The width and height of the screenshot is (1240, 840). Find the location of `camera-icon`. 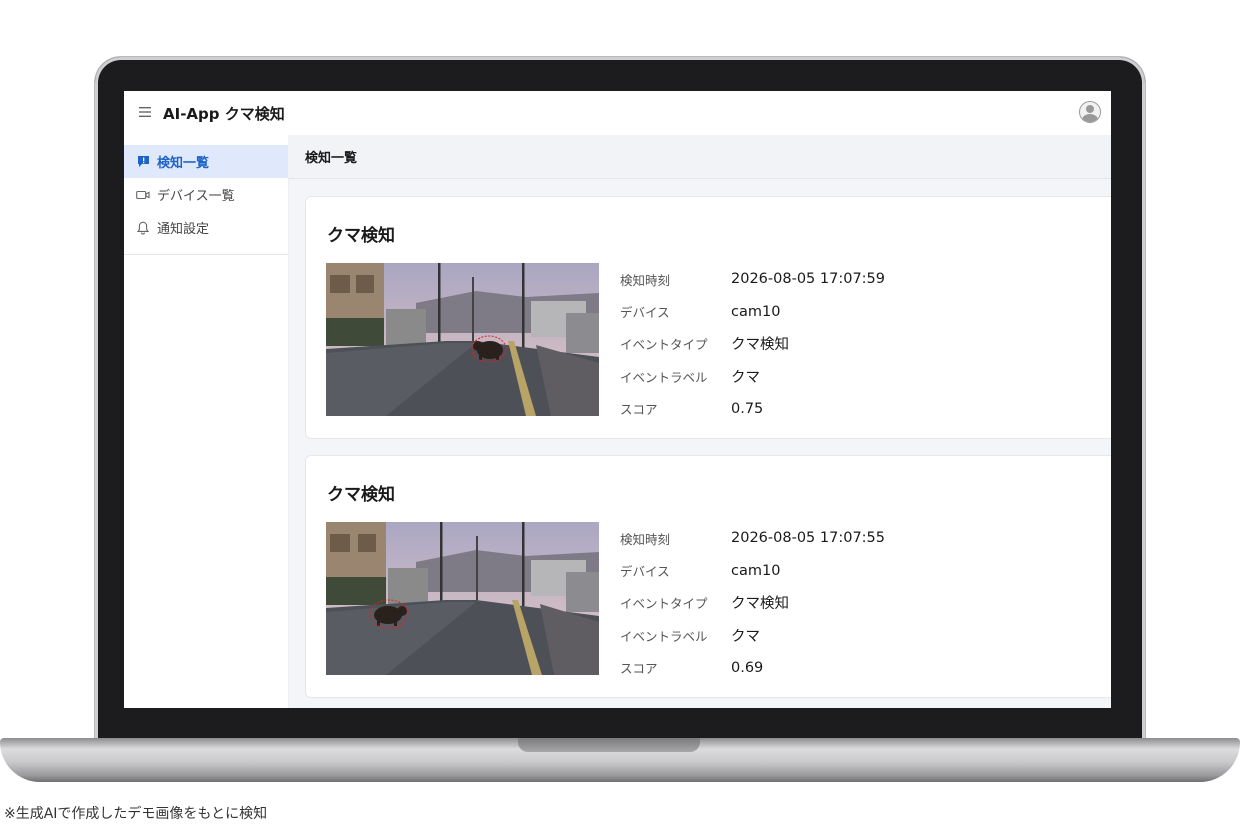

camera-icon is located at coordinates (143, 195).